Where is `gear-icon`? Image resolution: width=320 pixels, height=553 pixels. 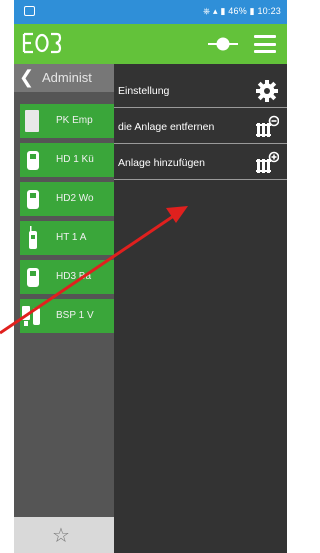
gear-icon is located at coordinates (267, 91).